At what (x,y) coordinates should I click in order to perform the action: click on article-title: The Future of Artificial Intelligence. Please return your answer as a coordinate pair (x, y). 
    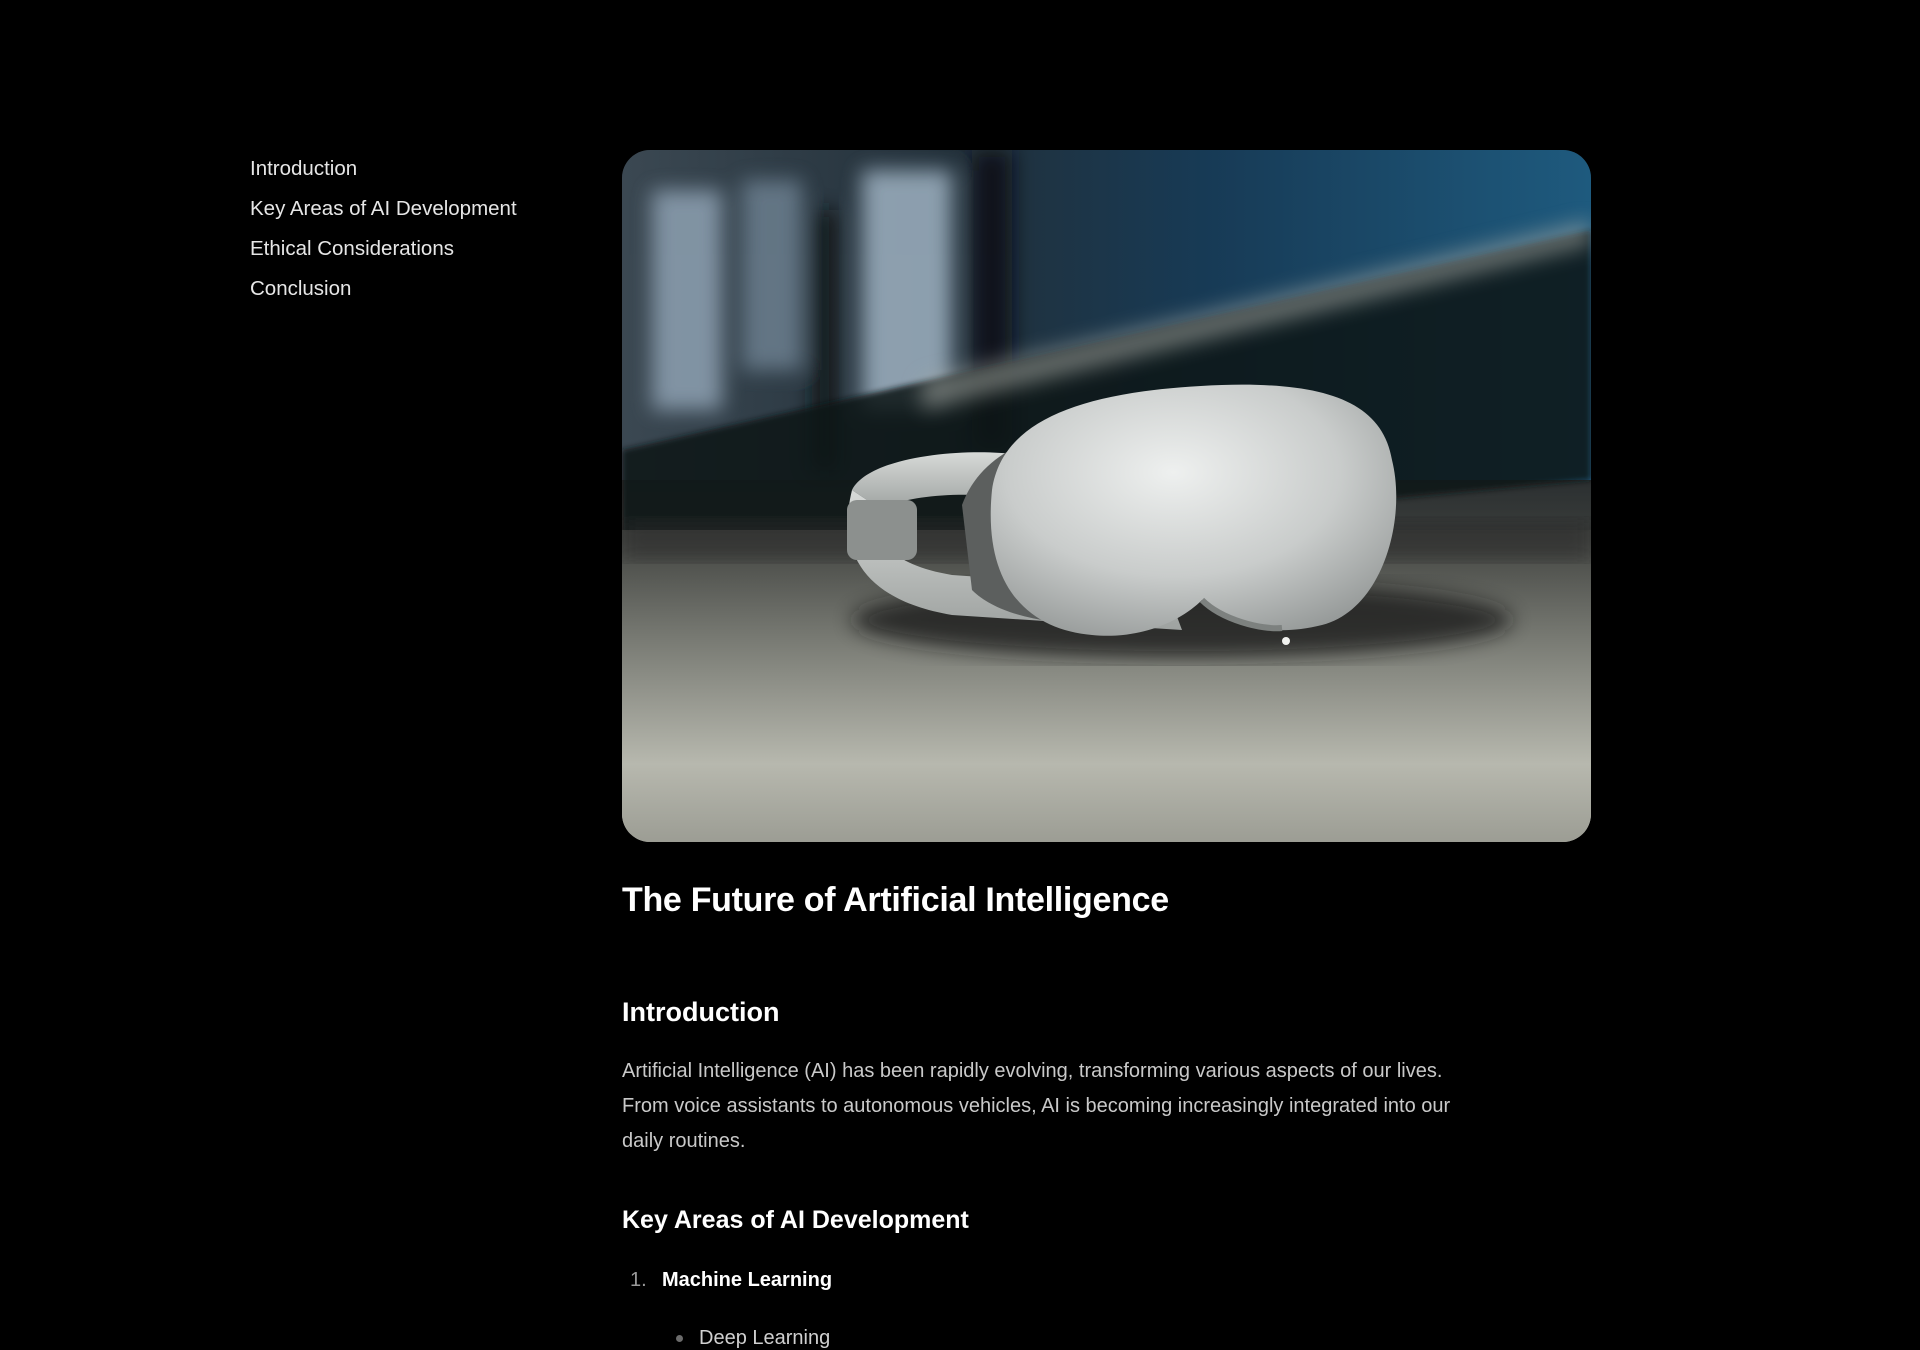
    Looking at the image, I should click on (895, 900).